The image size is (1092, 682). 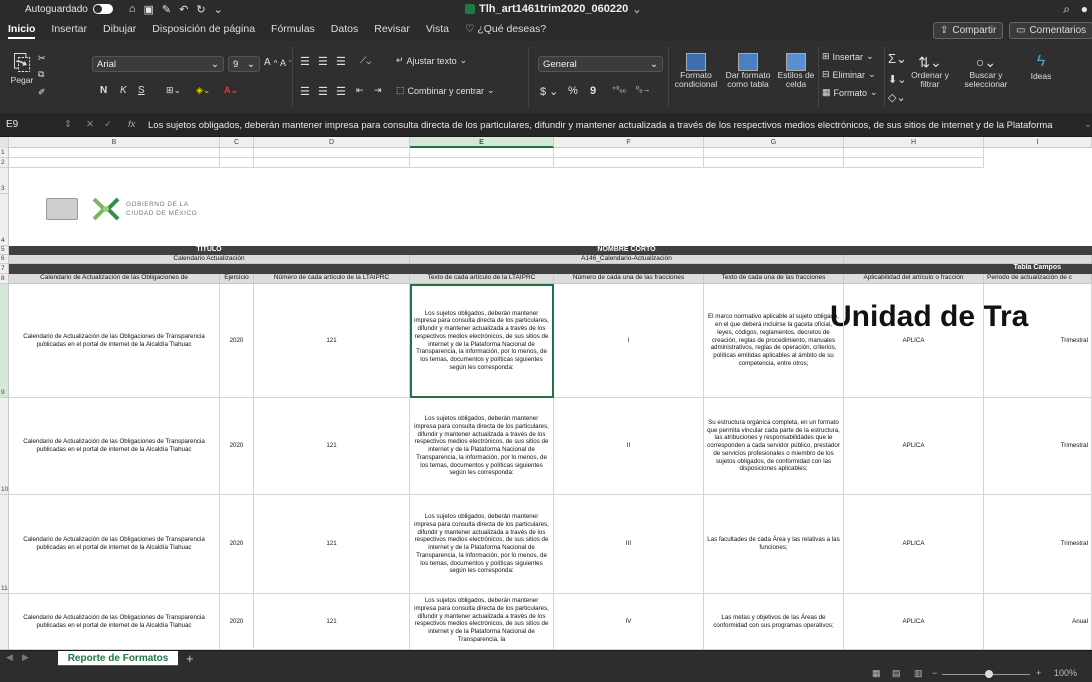 What do you see at coordinates (774, 142) in the screenshot?
I see `column-header-g: G` at bounding box center [774, 142].